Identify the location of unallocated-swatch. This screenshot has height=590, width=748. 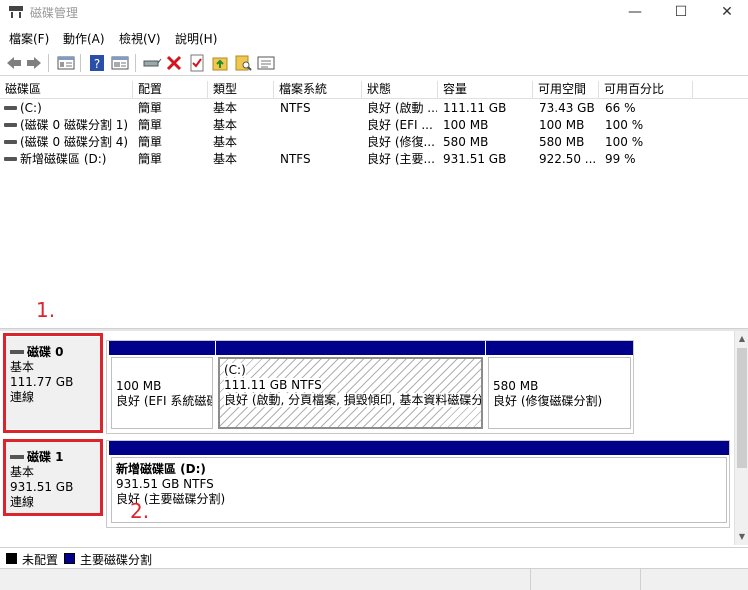
(11, 558).